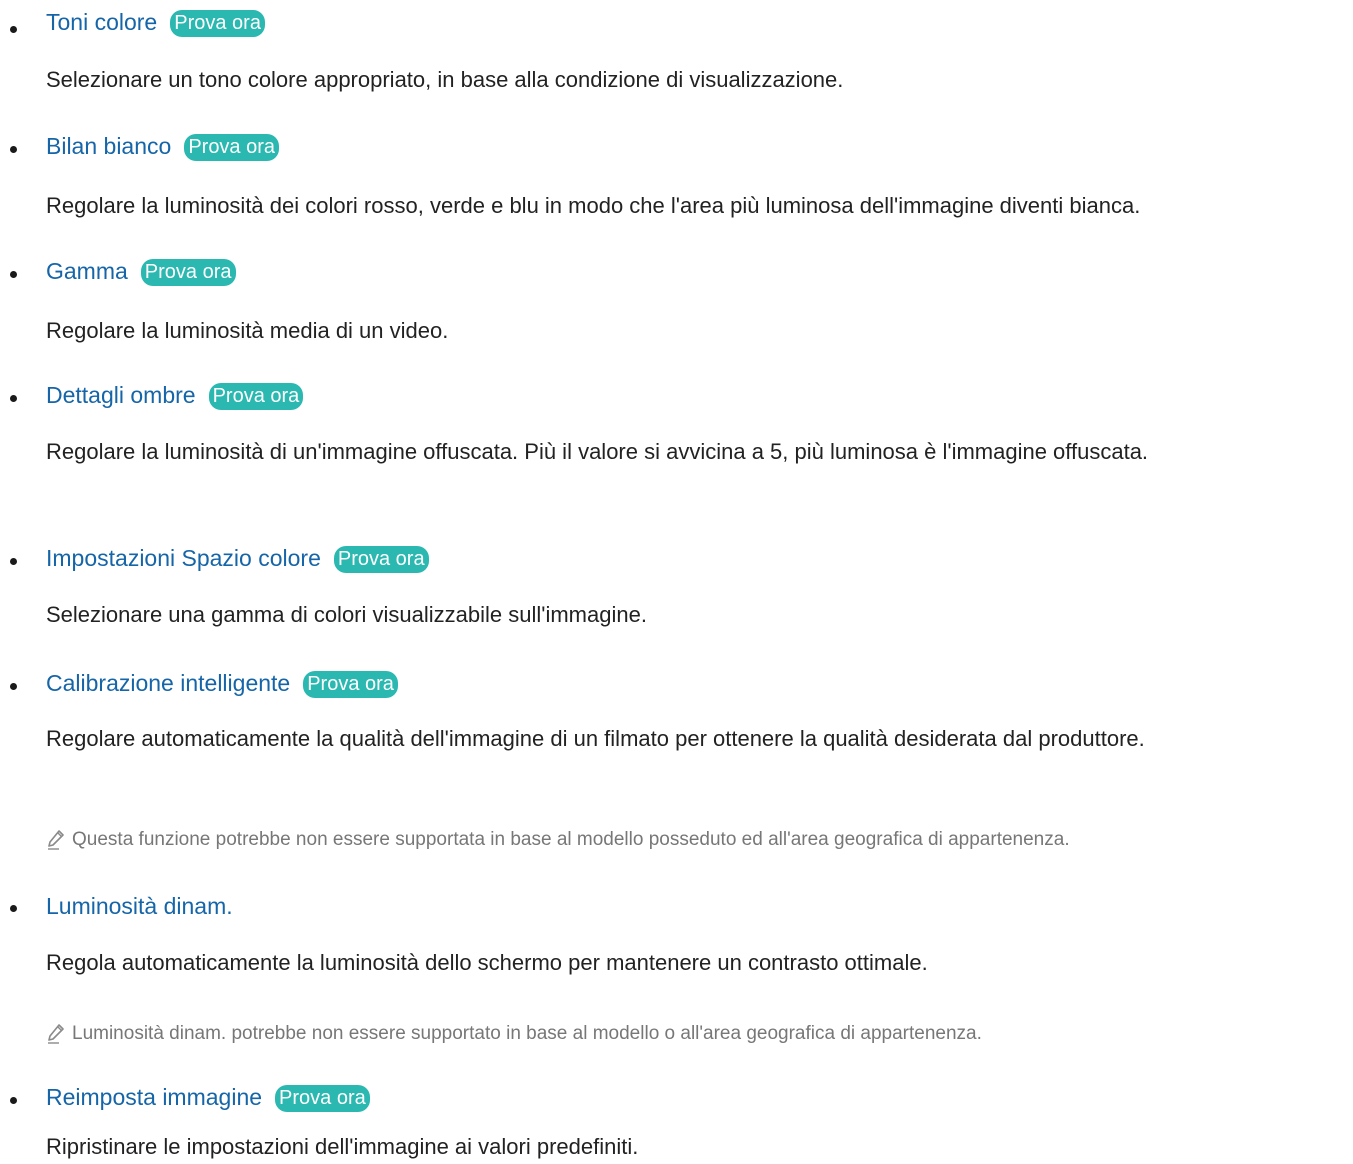 This screenshot has height=1164, width=1353. I want to click on item-title: Impostazioni Spazio colore Prova ora, so click(237, 559).